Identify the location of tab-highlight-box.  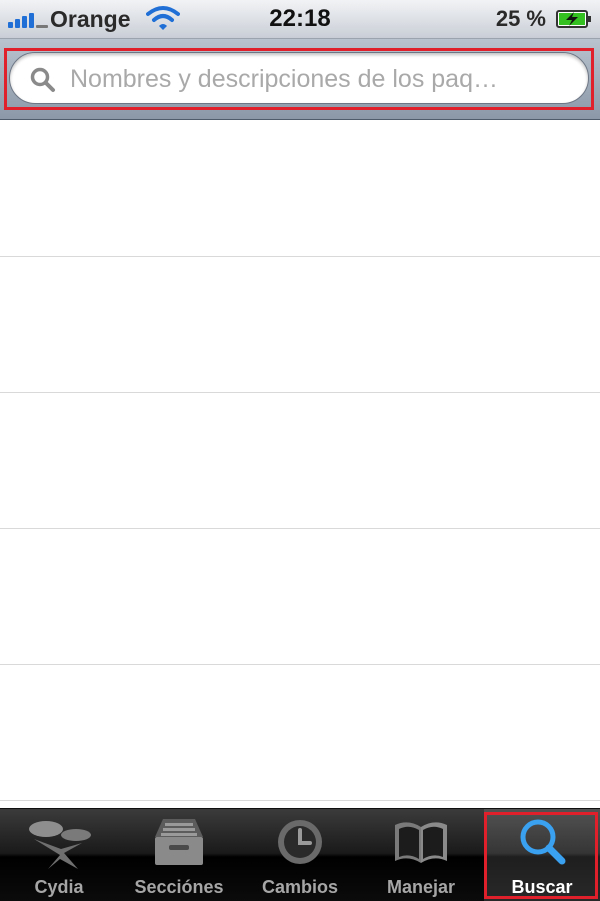
(541, 855).